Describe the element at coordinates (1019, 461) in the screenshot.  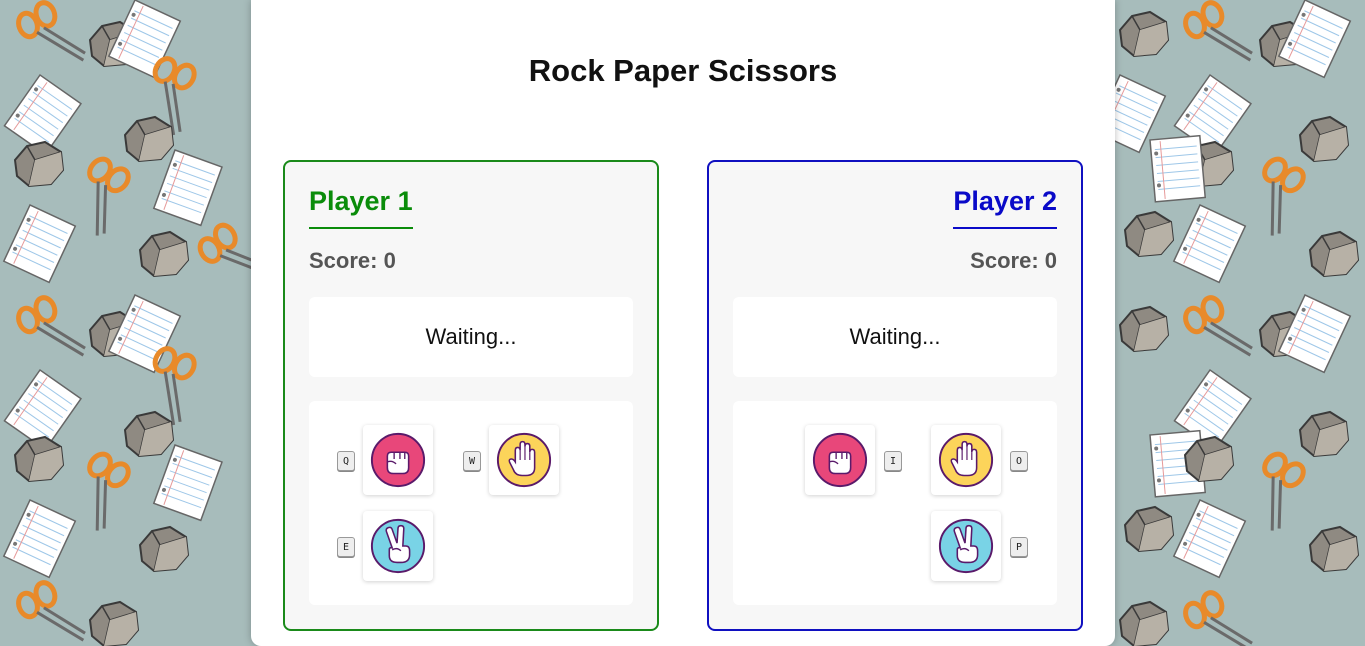
I see `key-hint-o: O` at that location.